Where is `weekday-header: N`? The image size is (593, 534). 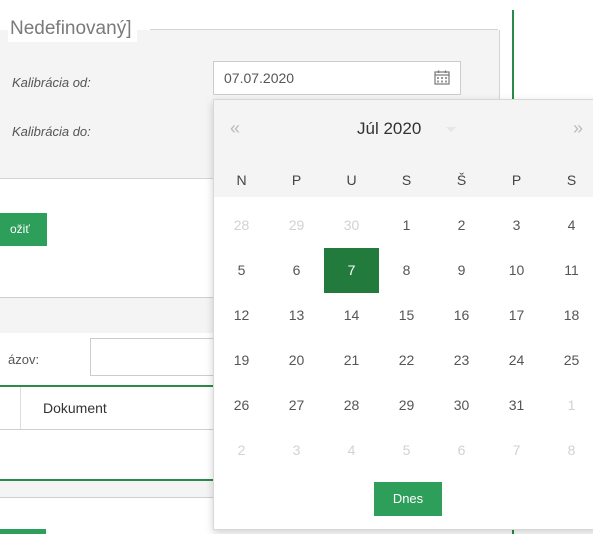 weekday-header: N is located at coordinates (241, 180).